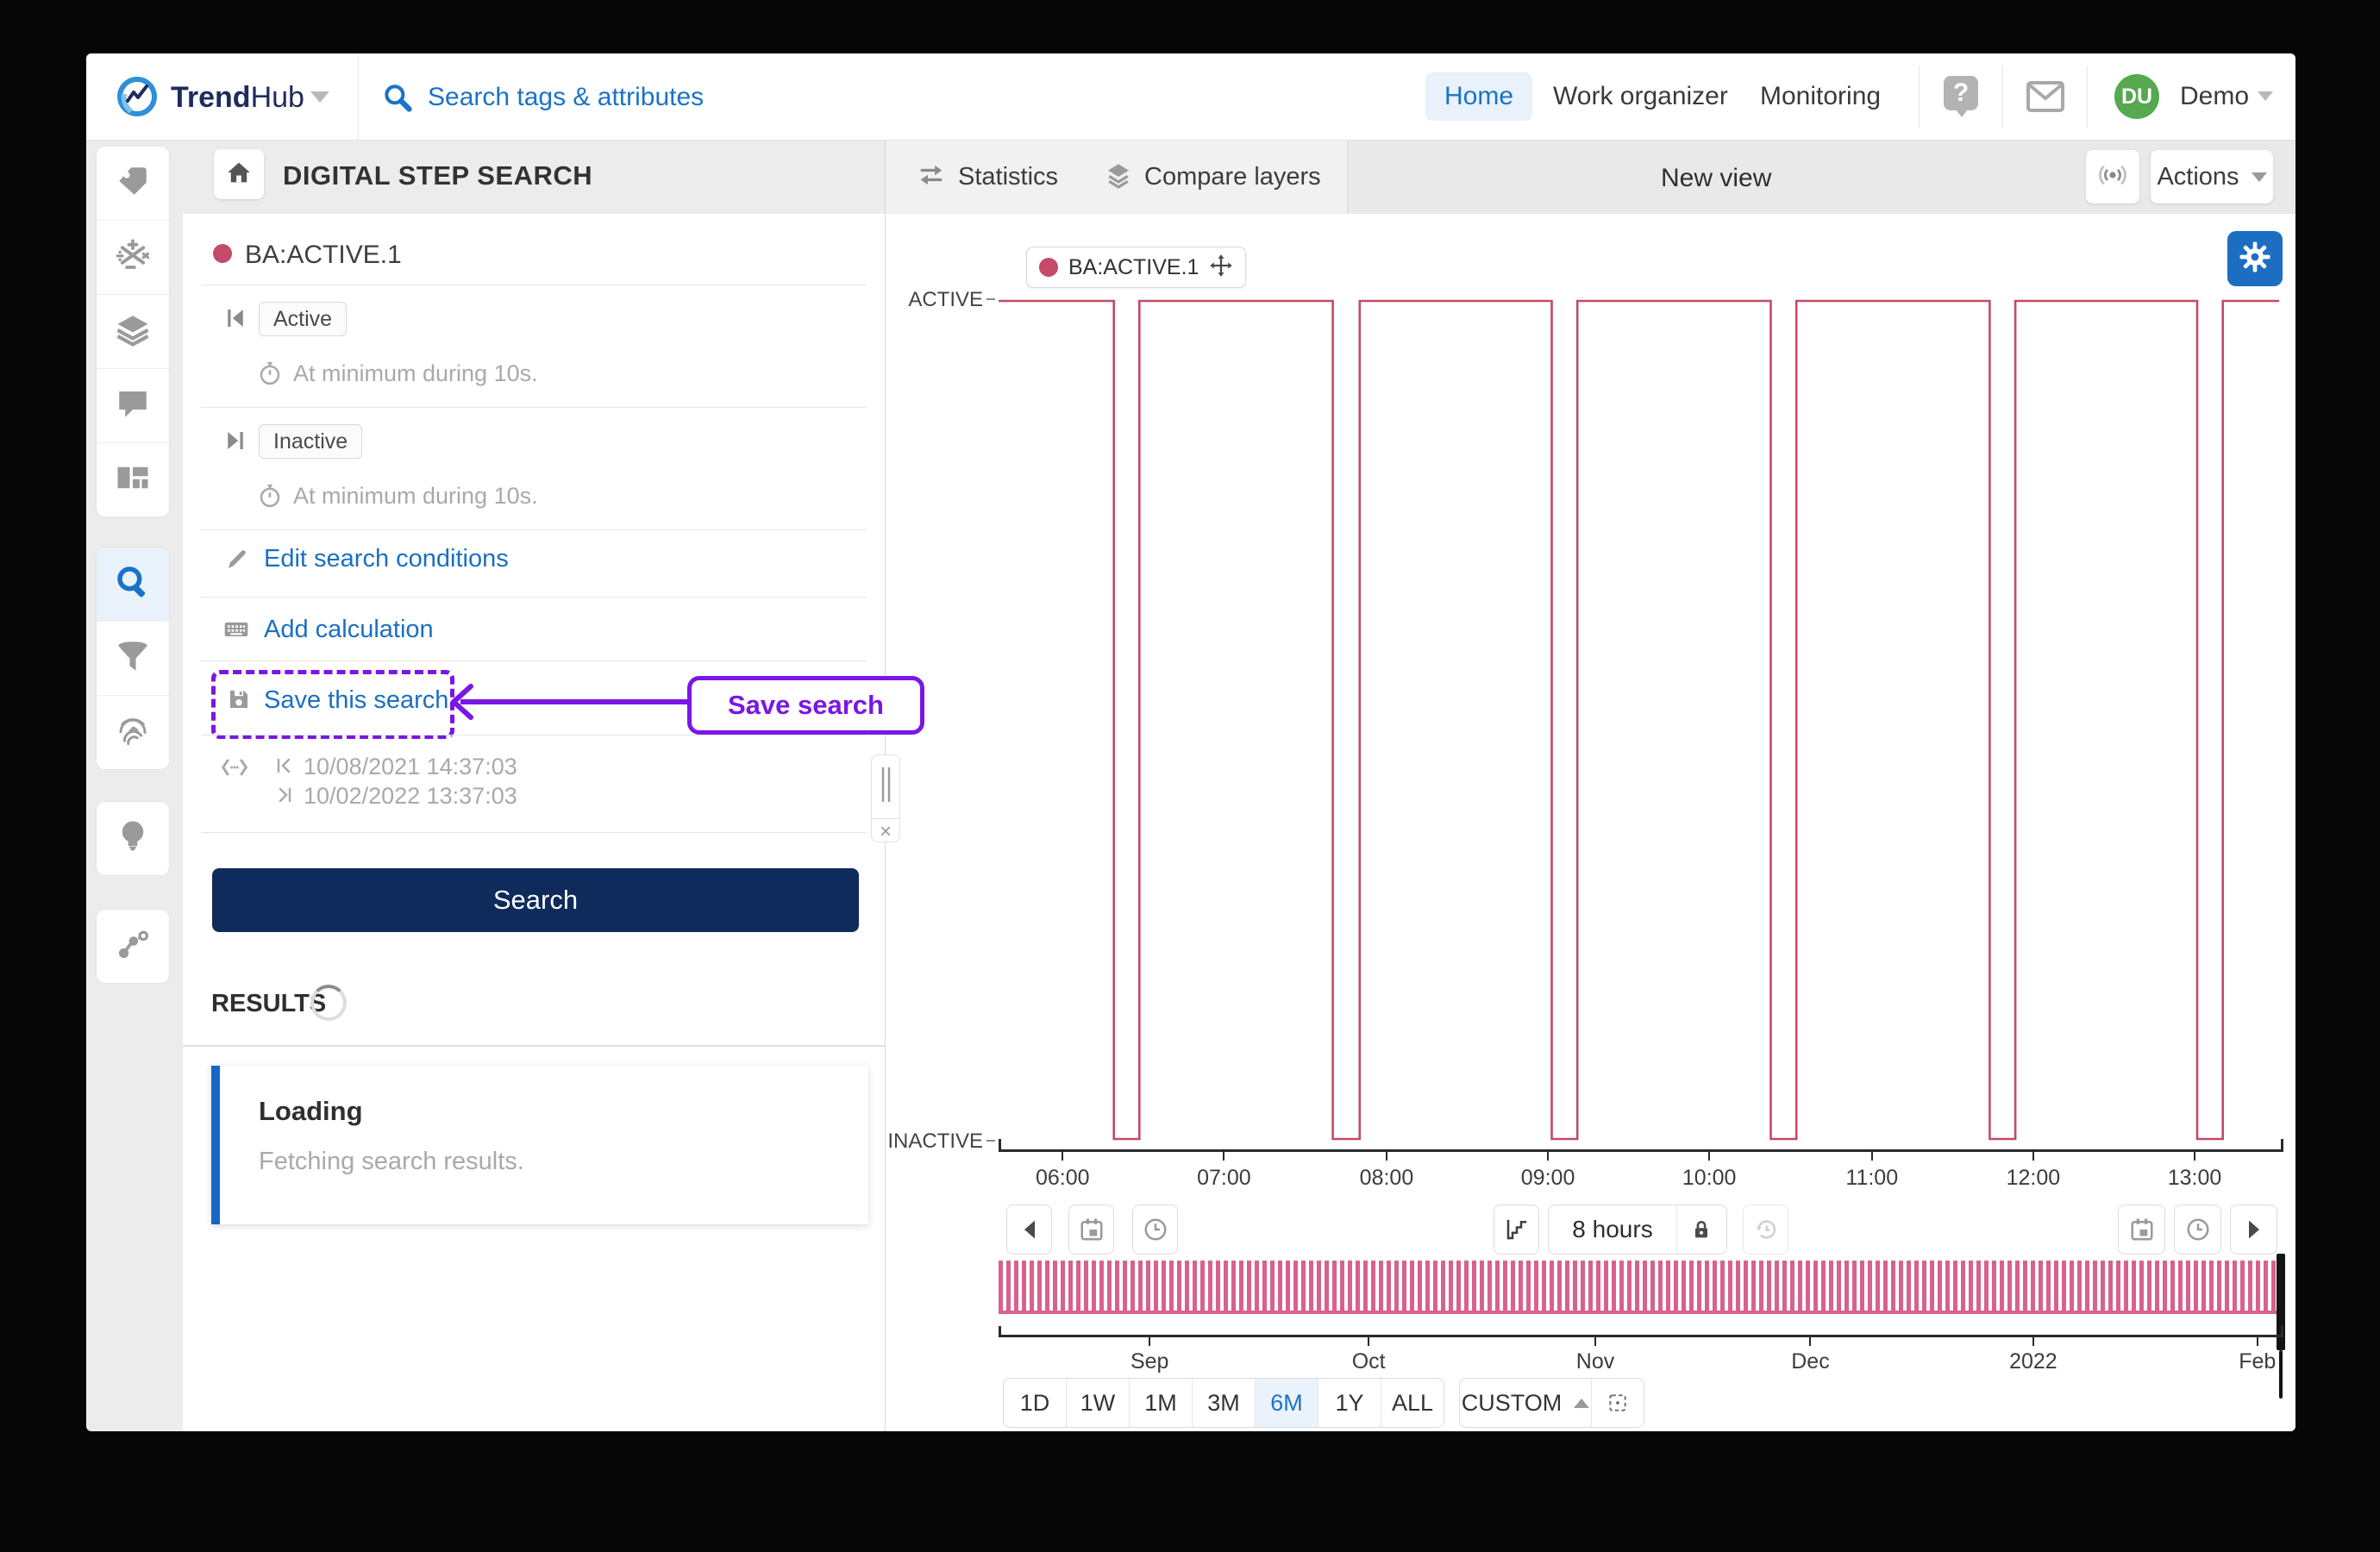 The height and width of the screenshot is (1552, 2380). Describe the element at coordinates (1118, 177) in the screenshot. I see `compare-layers-icon` at that location.